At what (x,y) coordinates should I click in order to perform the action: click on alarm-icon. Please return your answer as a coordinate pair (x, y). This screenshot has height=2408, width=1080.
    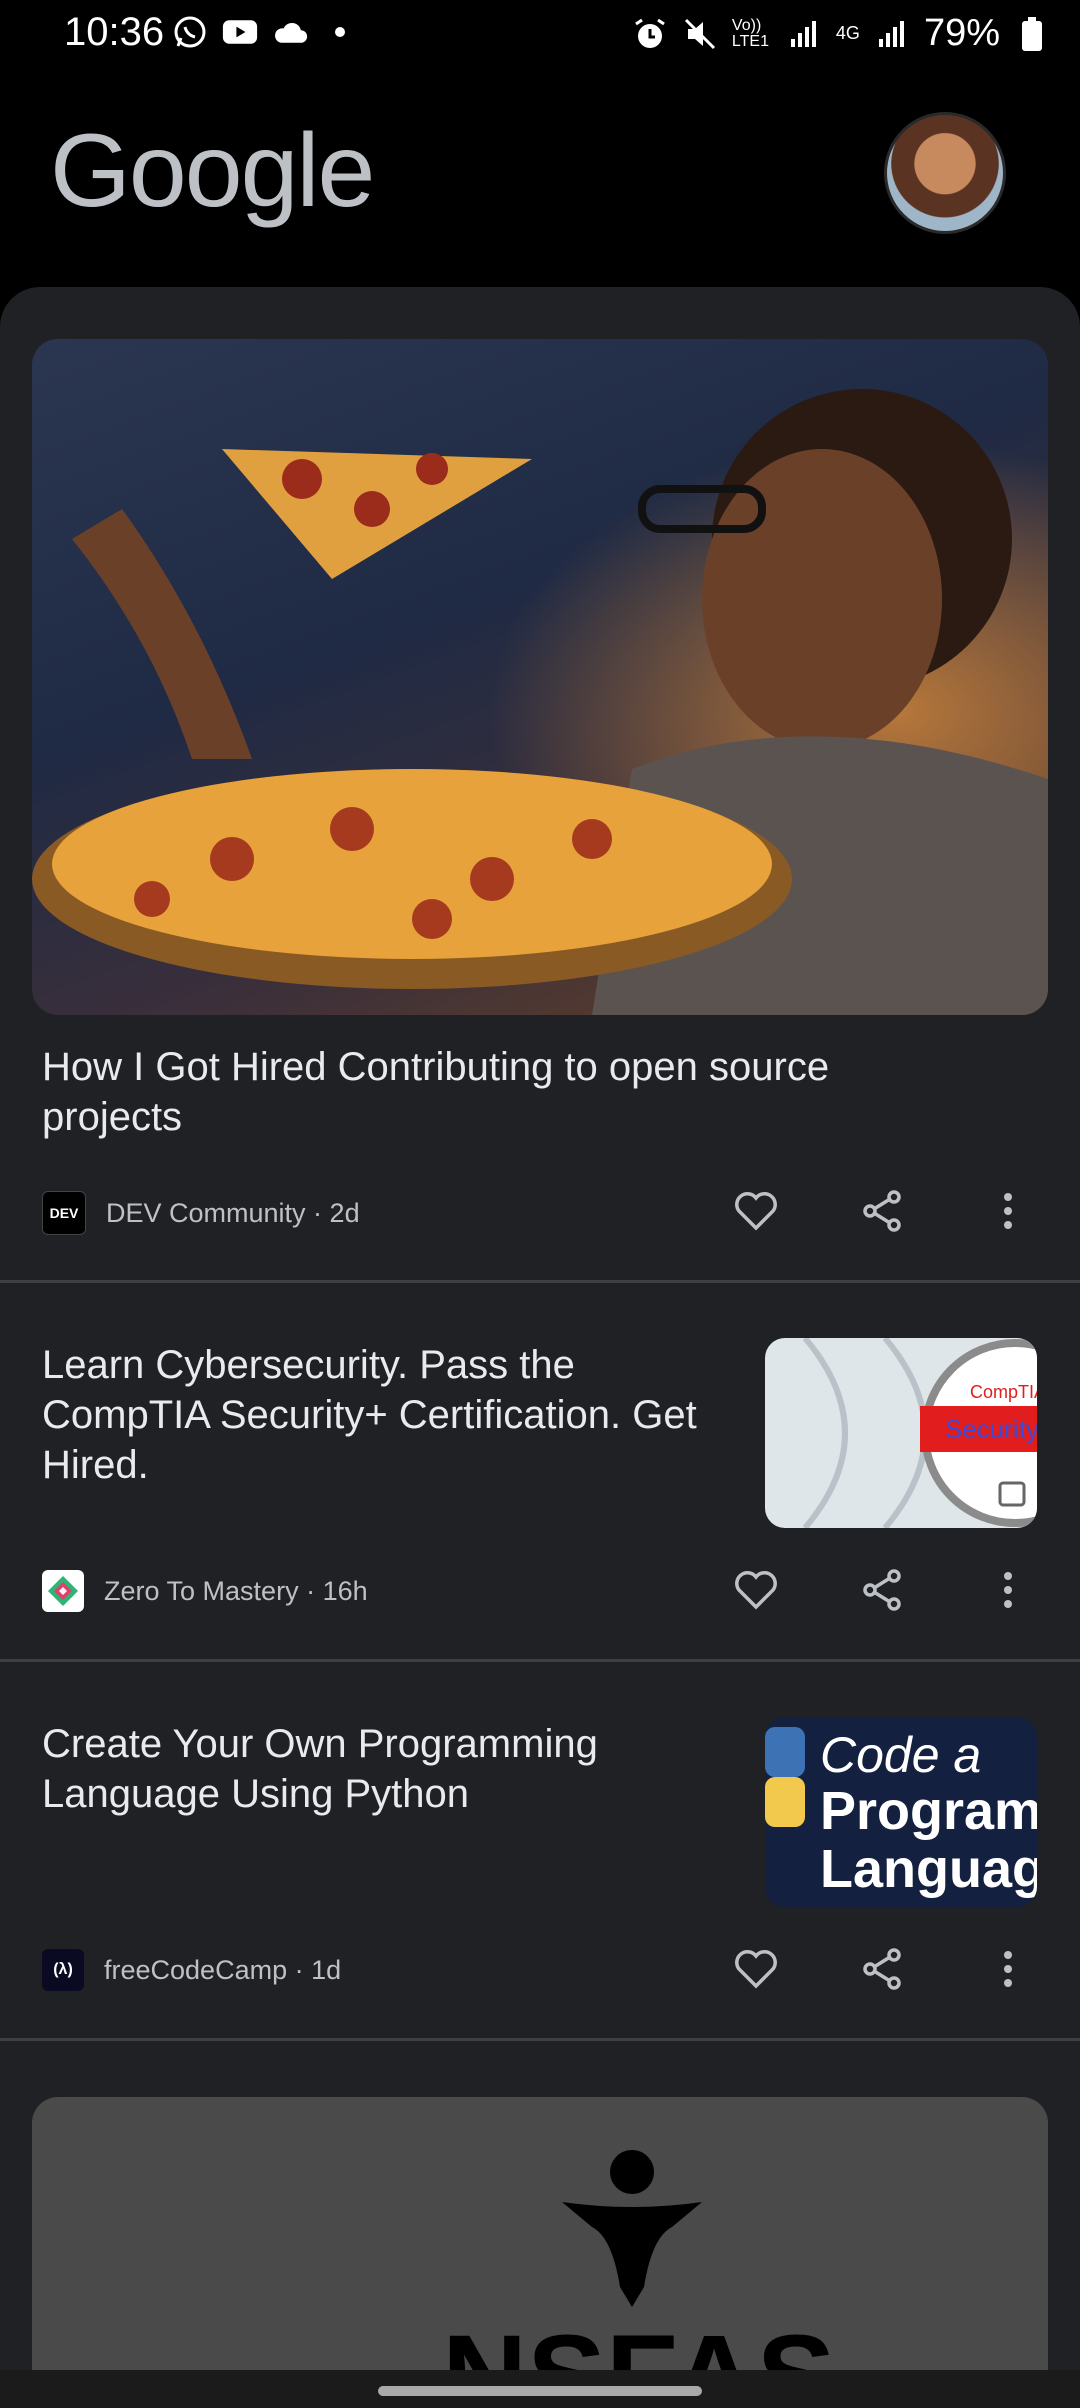
    Looking at the image, I should click on (650, 34).